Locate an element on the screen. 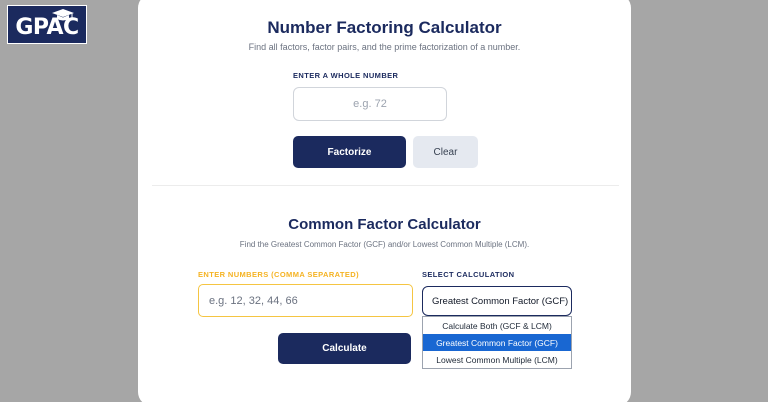 The height and width of the screenshot is (402, 768). select-calculation-label: SELECT CALCULATION is located at coordinates (468, 274).